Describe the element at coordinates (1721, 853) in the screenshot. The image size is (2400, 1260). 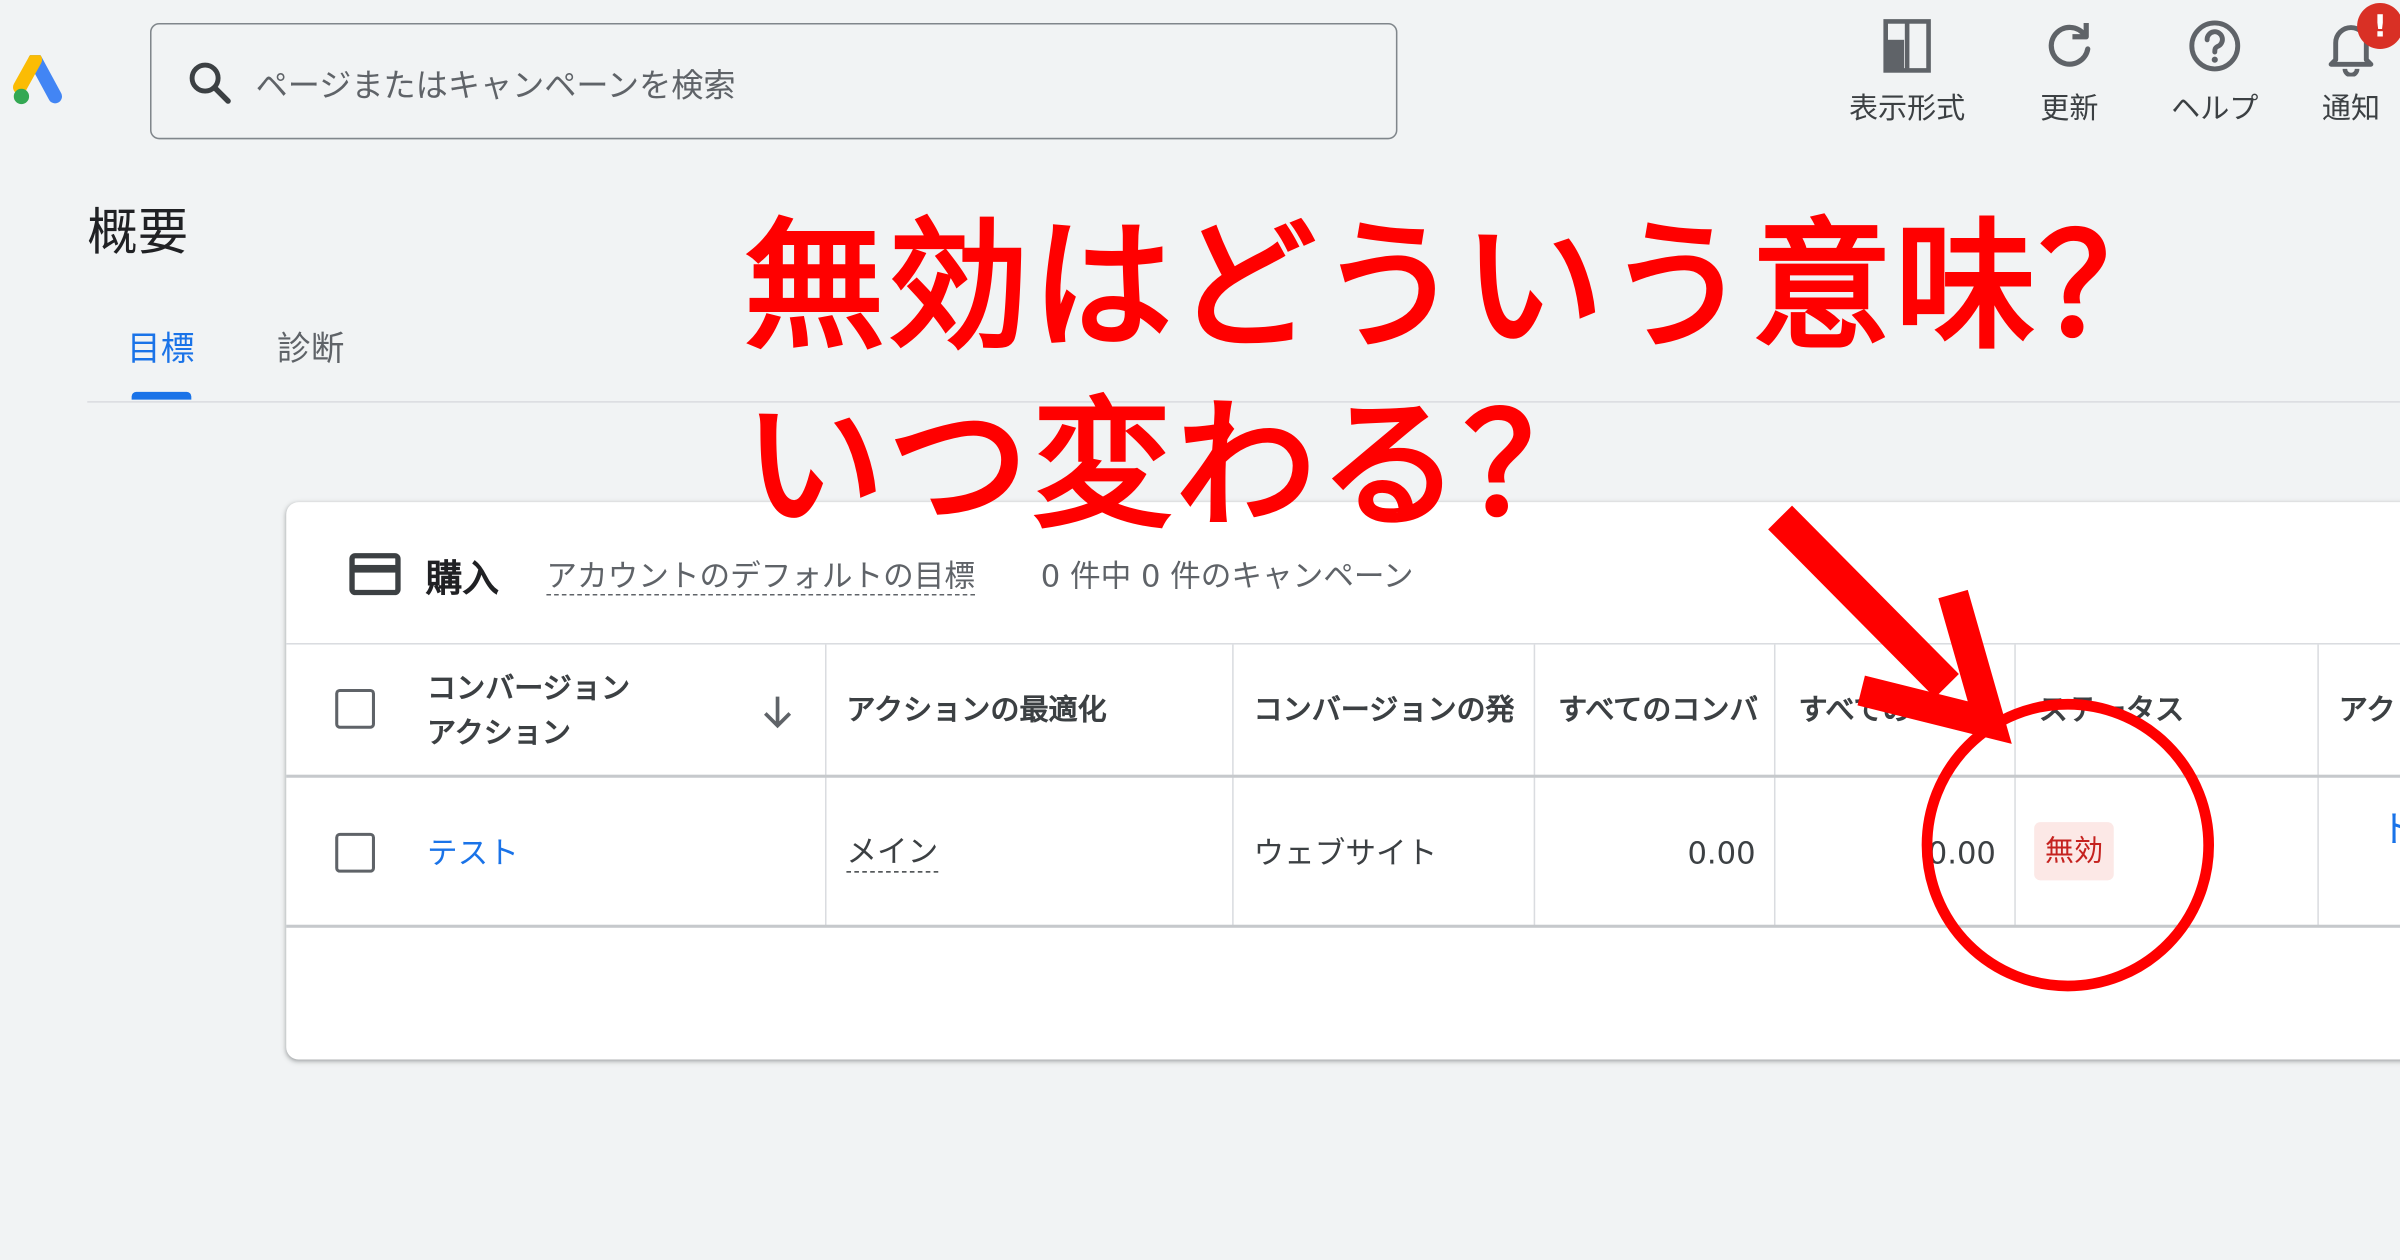
I see `all-conversions-value-1: 0.00` at that location.